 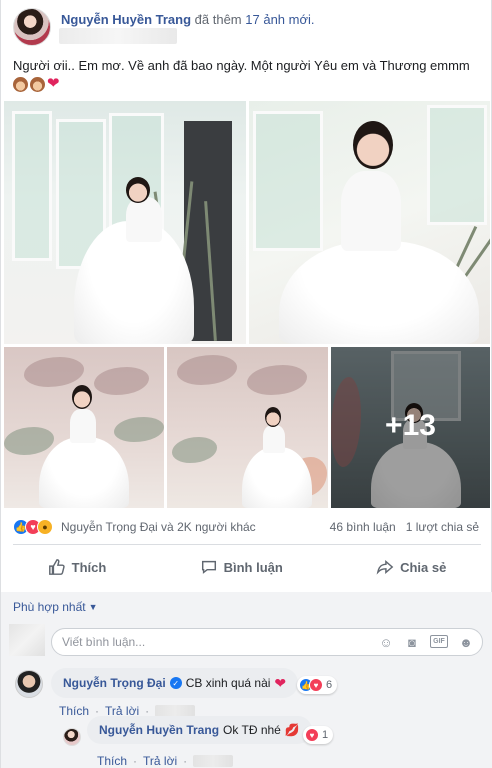 What do you see at coordinates (253, 567) in the screenshot?
I see `comment-label: Bình luận` at bounding box center [253, 567].